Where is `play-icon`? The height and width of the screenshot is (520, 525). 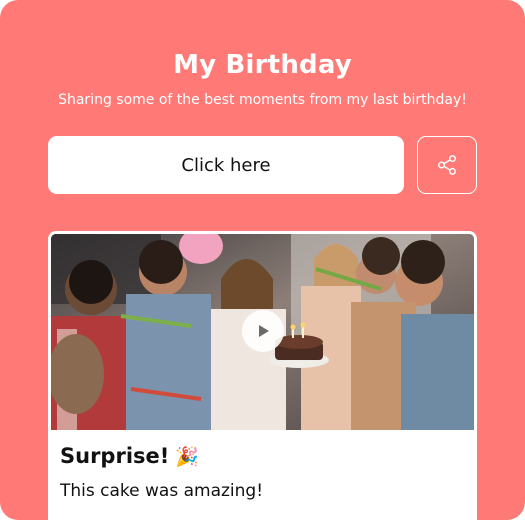
play-icon is located at coordinates (264, 331).